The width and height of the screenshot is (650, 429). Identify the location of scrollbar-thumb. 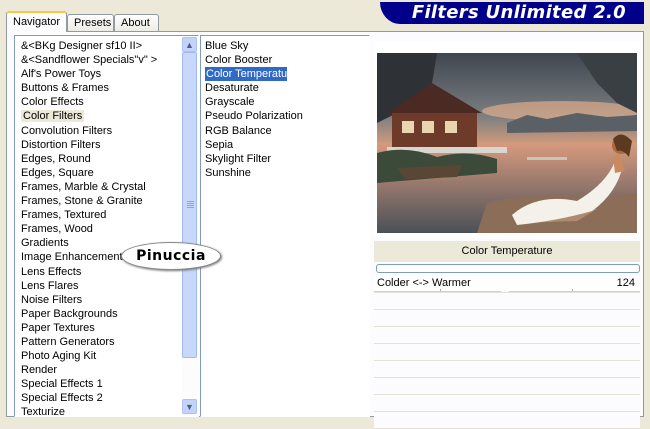
(189, 205).